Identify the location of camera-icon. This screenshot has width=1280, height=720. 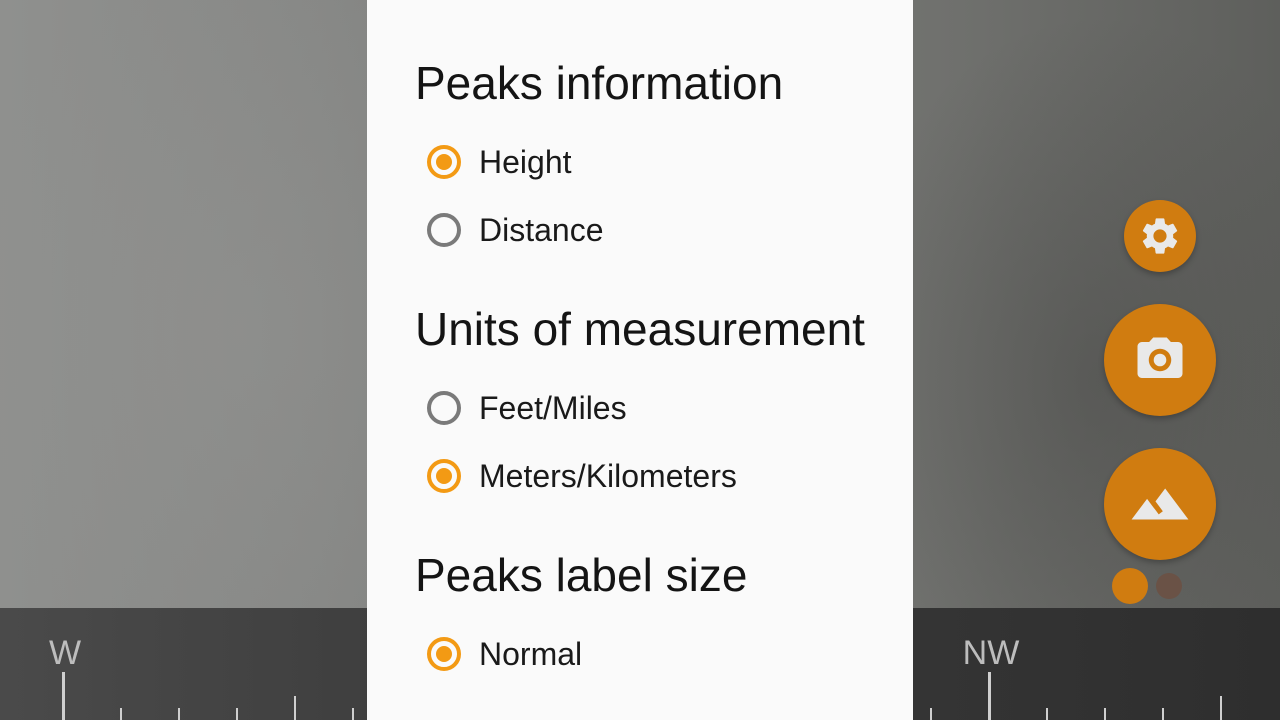
(1160, 357).